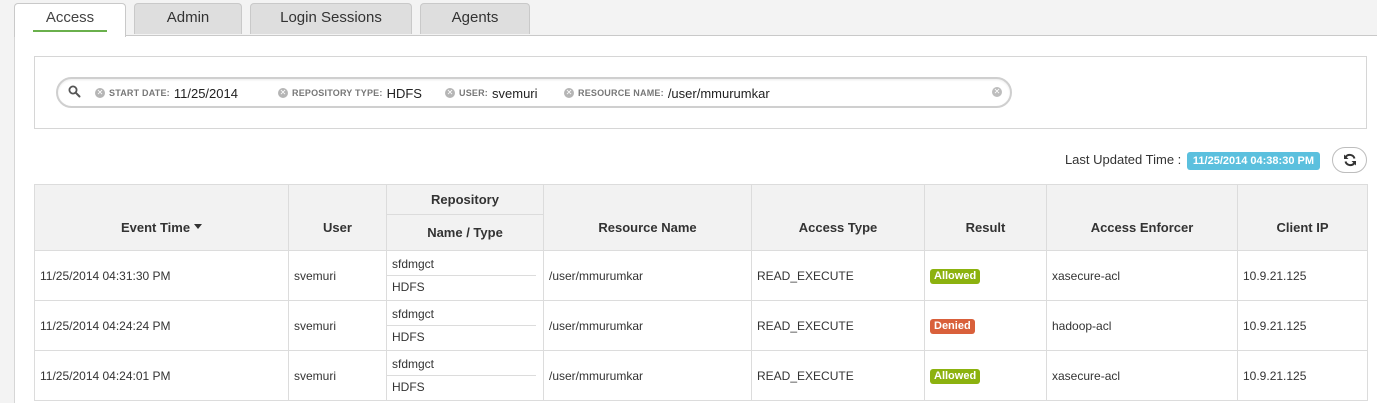 The height and width of the screenshot is (403, 1377). What do you see at coordinates (695, 20) in the screenshot?
I see `tab-bar: Access Admin Login Sessions Agents` at bounding box center [695, 20].